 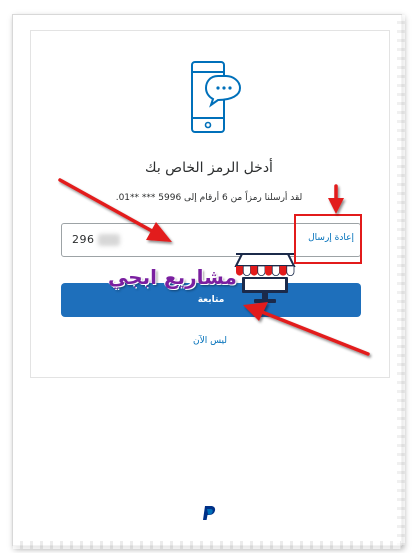 What do you see at coordinates (210, 341) in the screenshot?
I see `not-now-link: ليس الآن` at bounding box center [210, 341].